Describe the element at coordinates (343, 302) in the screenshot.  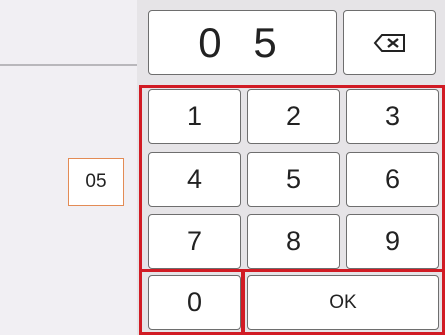
I see `ok-button: OK` at that location.